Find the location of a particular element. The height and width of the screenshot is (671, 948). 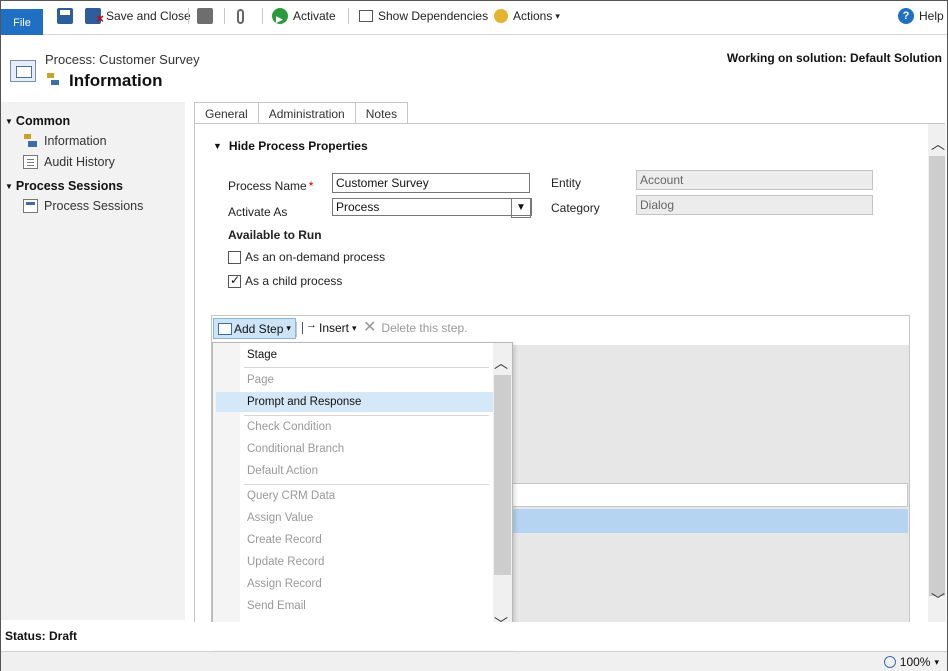

menu-scrollbar: ︿ ﹀ is located at coordinates (502, 494).